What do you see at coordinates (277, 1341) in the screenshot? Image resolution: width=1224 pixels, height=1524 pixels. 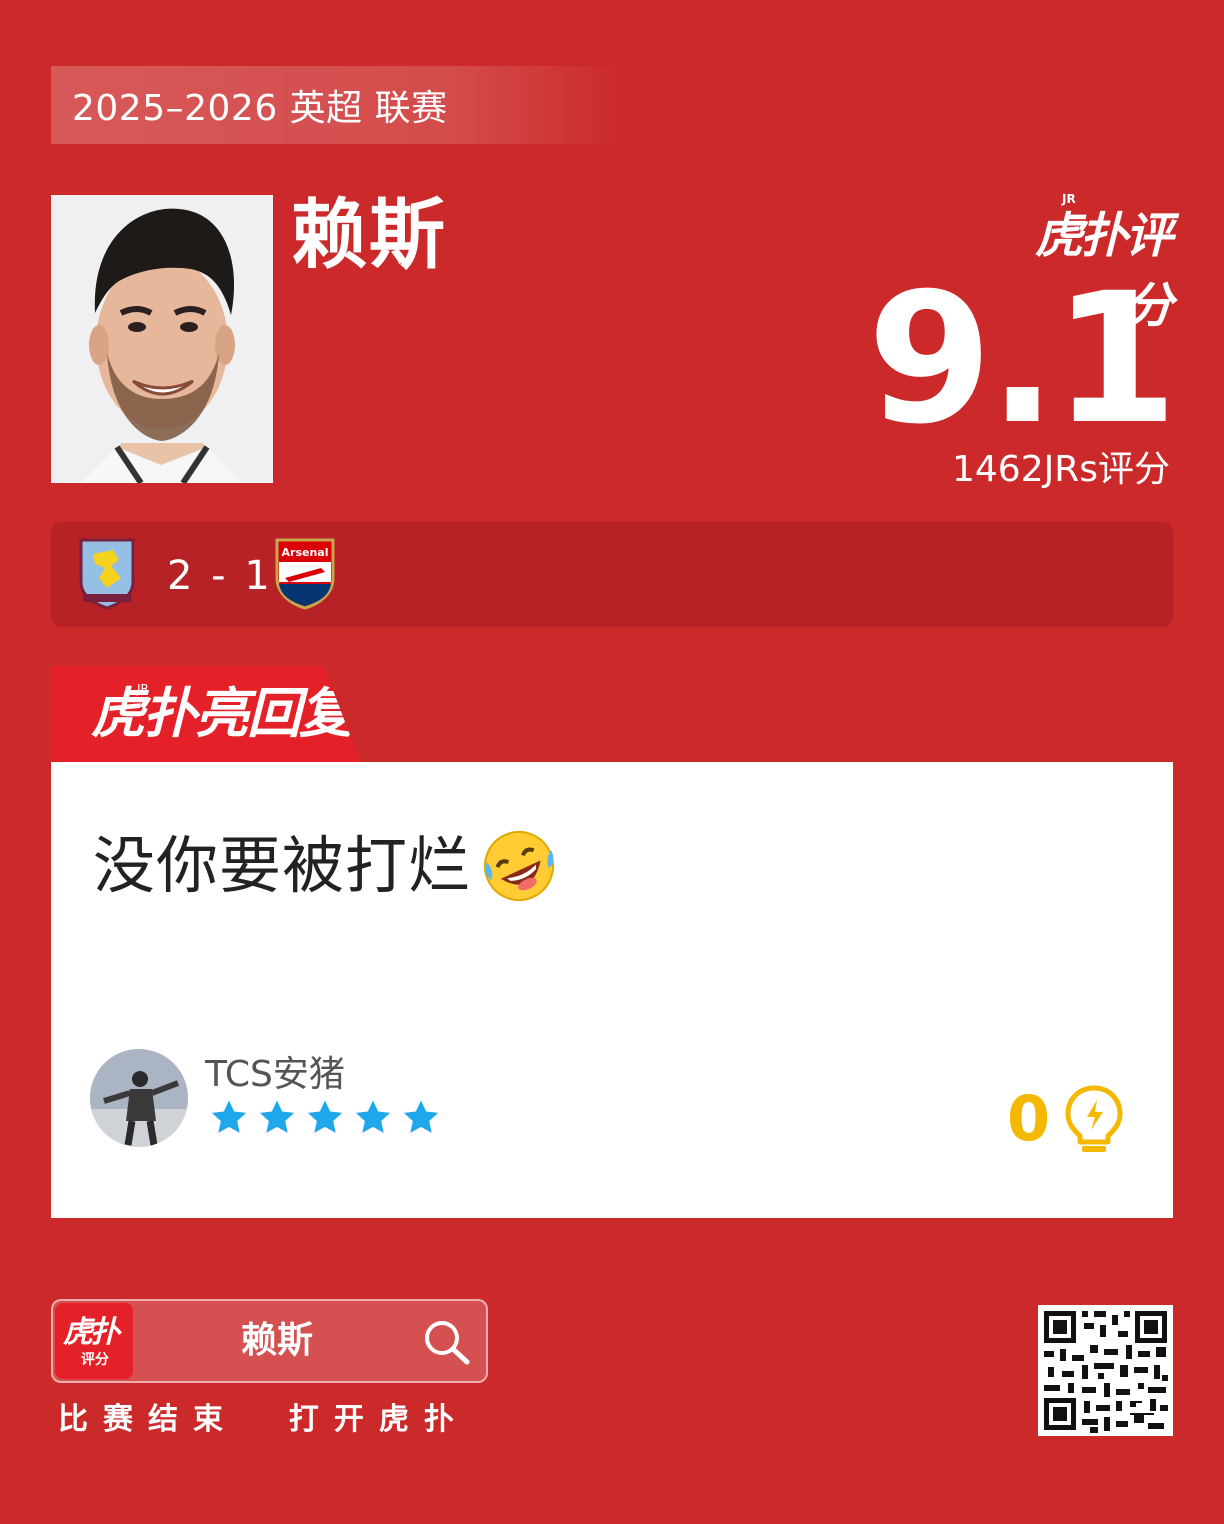 I see `search-term: 赖斯` at bounding box center [277, 1341].